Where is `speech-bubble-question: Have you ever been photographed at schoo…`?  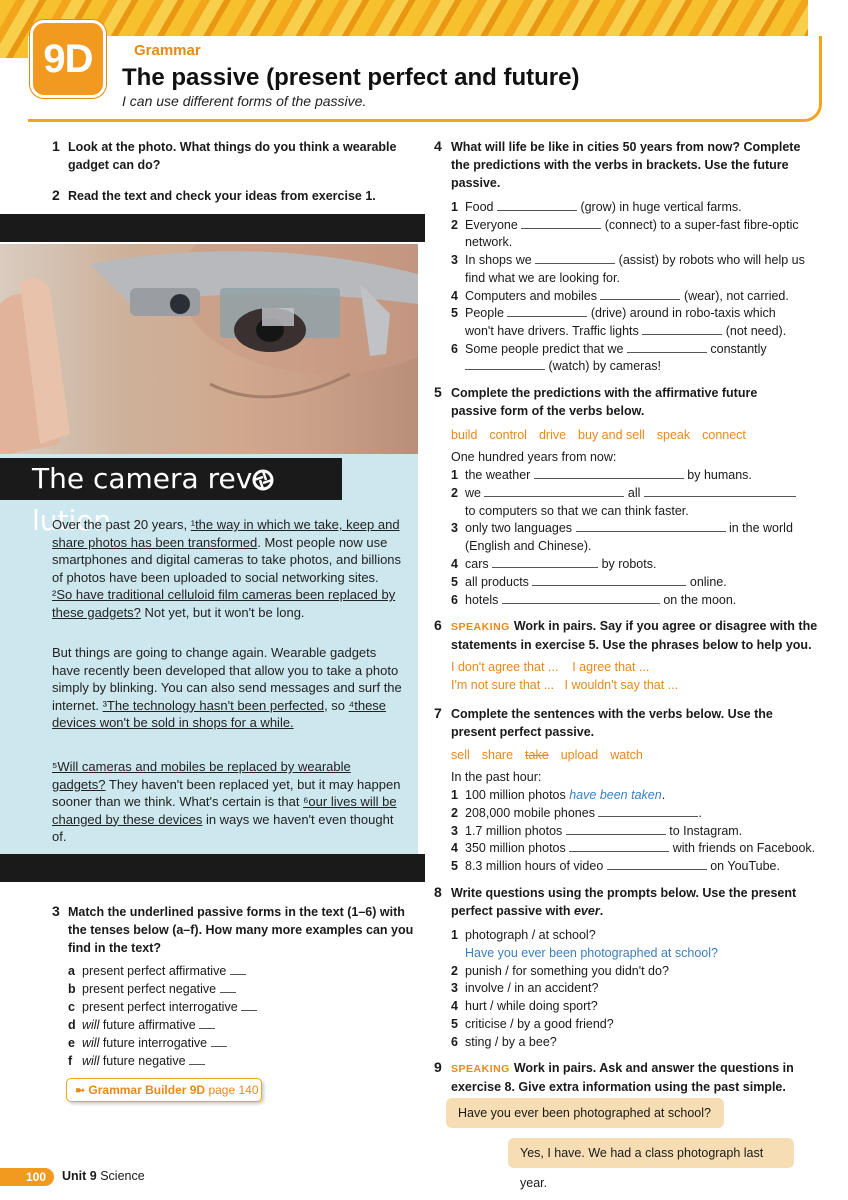
speech-bubble-question: Have you ever been photographed at schoo… is located at coordinates (585, 1113).